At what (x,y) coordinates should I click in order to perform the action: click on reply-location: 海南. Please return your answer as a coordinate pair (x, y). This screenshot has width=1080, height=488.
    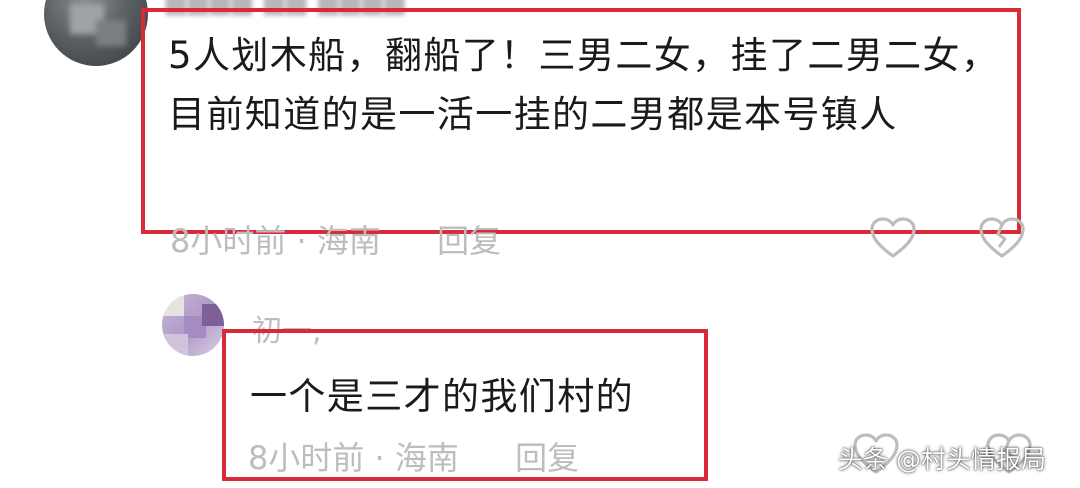
    Looking at the image, I should click on (426, 458).